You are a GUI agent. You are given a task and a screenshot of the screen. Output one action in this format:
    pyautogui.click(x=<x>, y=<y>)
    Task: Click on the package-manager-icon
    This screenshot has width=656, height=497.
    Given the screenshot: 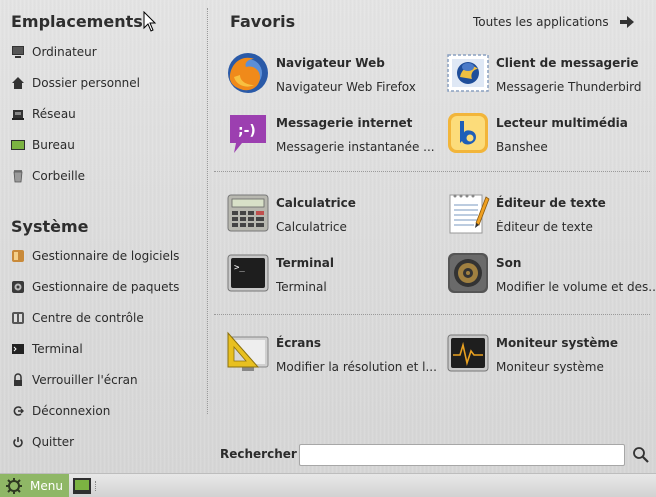 What is the action you would take?
    pyautogui.click(x=18, y=287)
    